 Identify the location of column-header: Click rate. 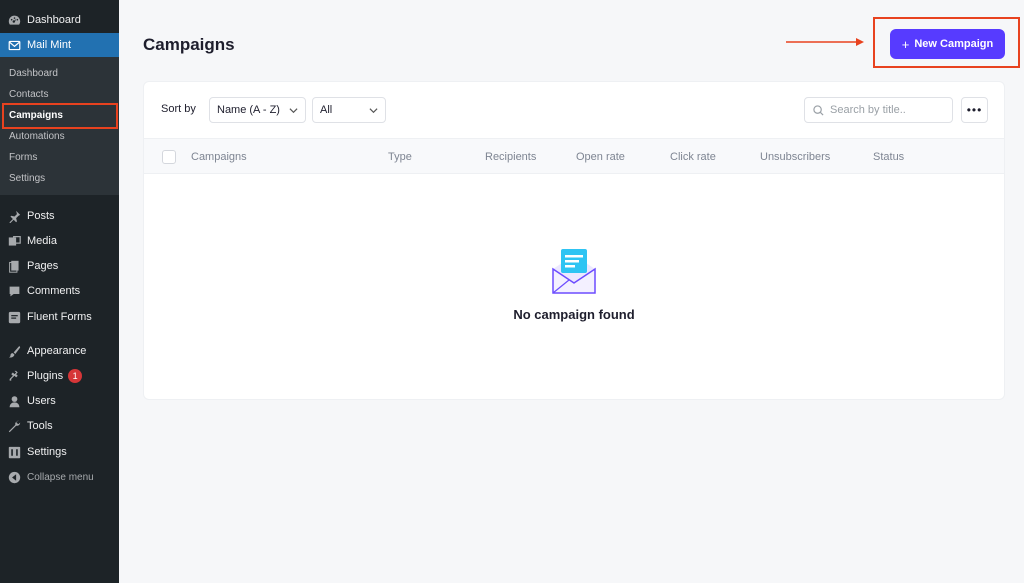
(693, 157).